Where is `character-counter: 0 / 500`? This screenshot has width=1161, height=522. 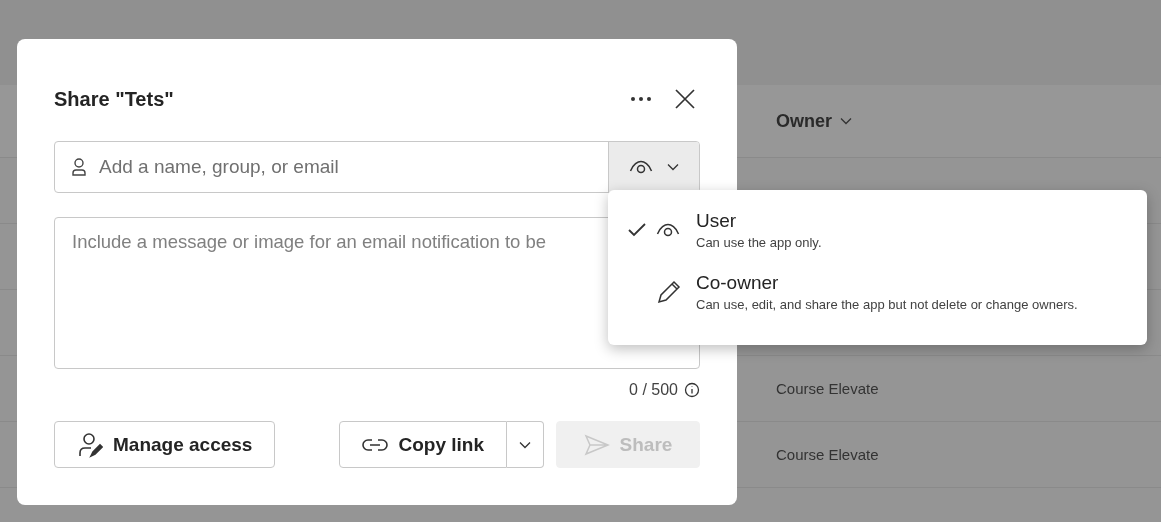 character-counter: 0 / 500 is located at coordinates (653, 390).